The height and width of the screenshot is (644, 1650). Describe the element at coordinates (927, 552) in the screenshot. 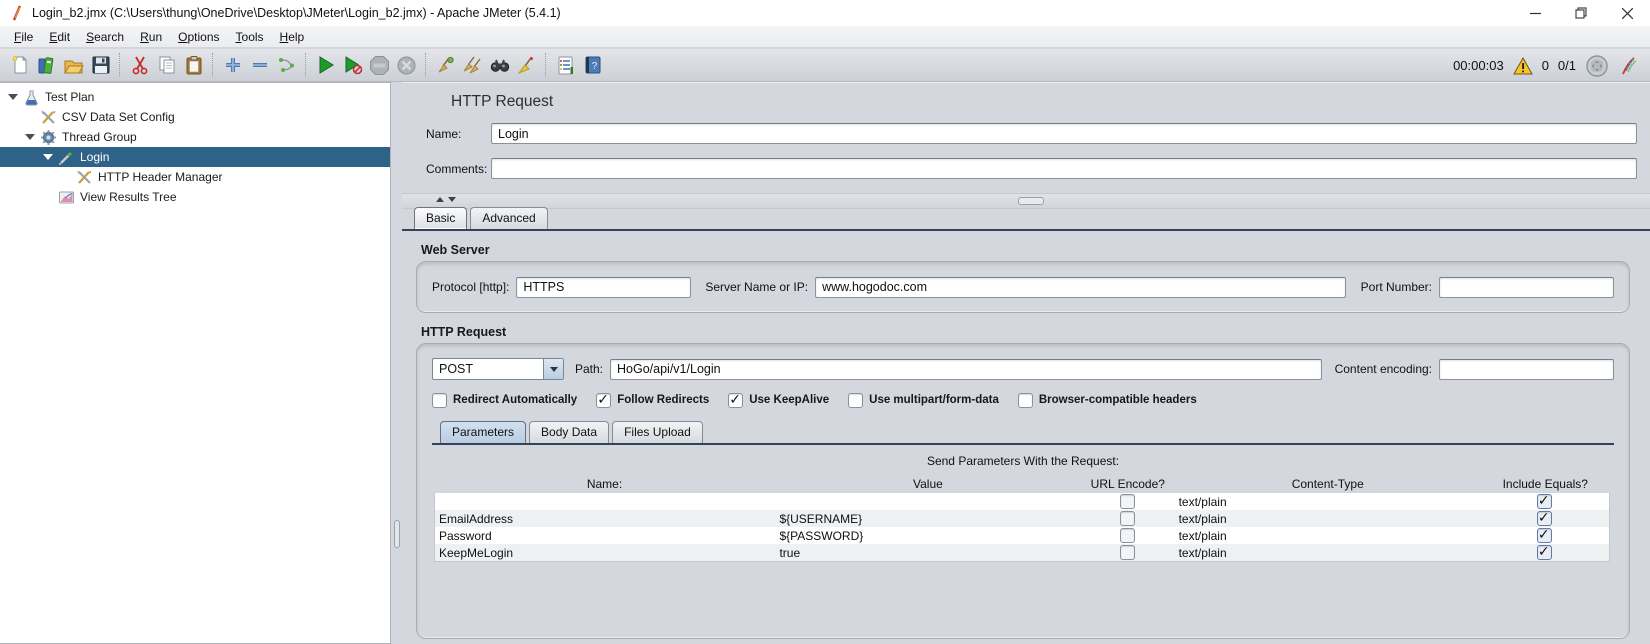

I see `param-value-cell: true` at that location.